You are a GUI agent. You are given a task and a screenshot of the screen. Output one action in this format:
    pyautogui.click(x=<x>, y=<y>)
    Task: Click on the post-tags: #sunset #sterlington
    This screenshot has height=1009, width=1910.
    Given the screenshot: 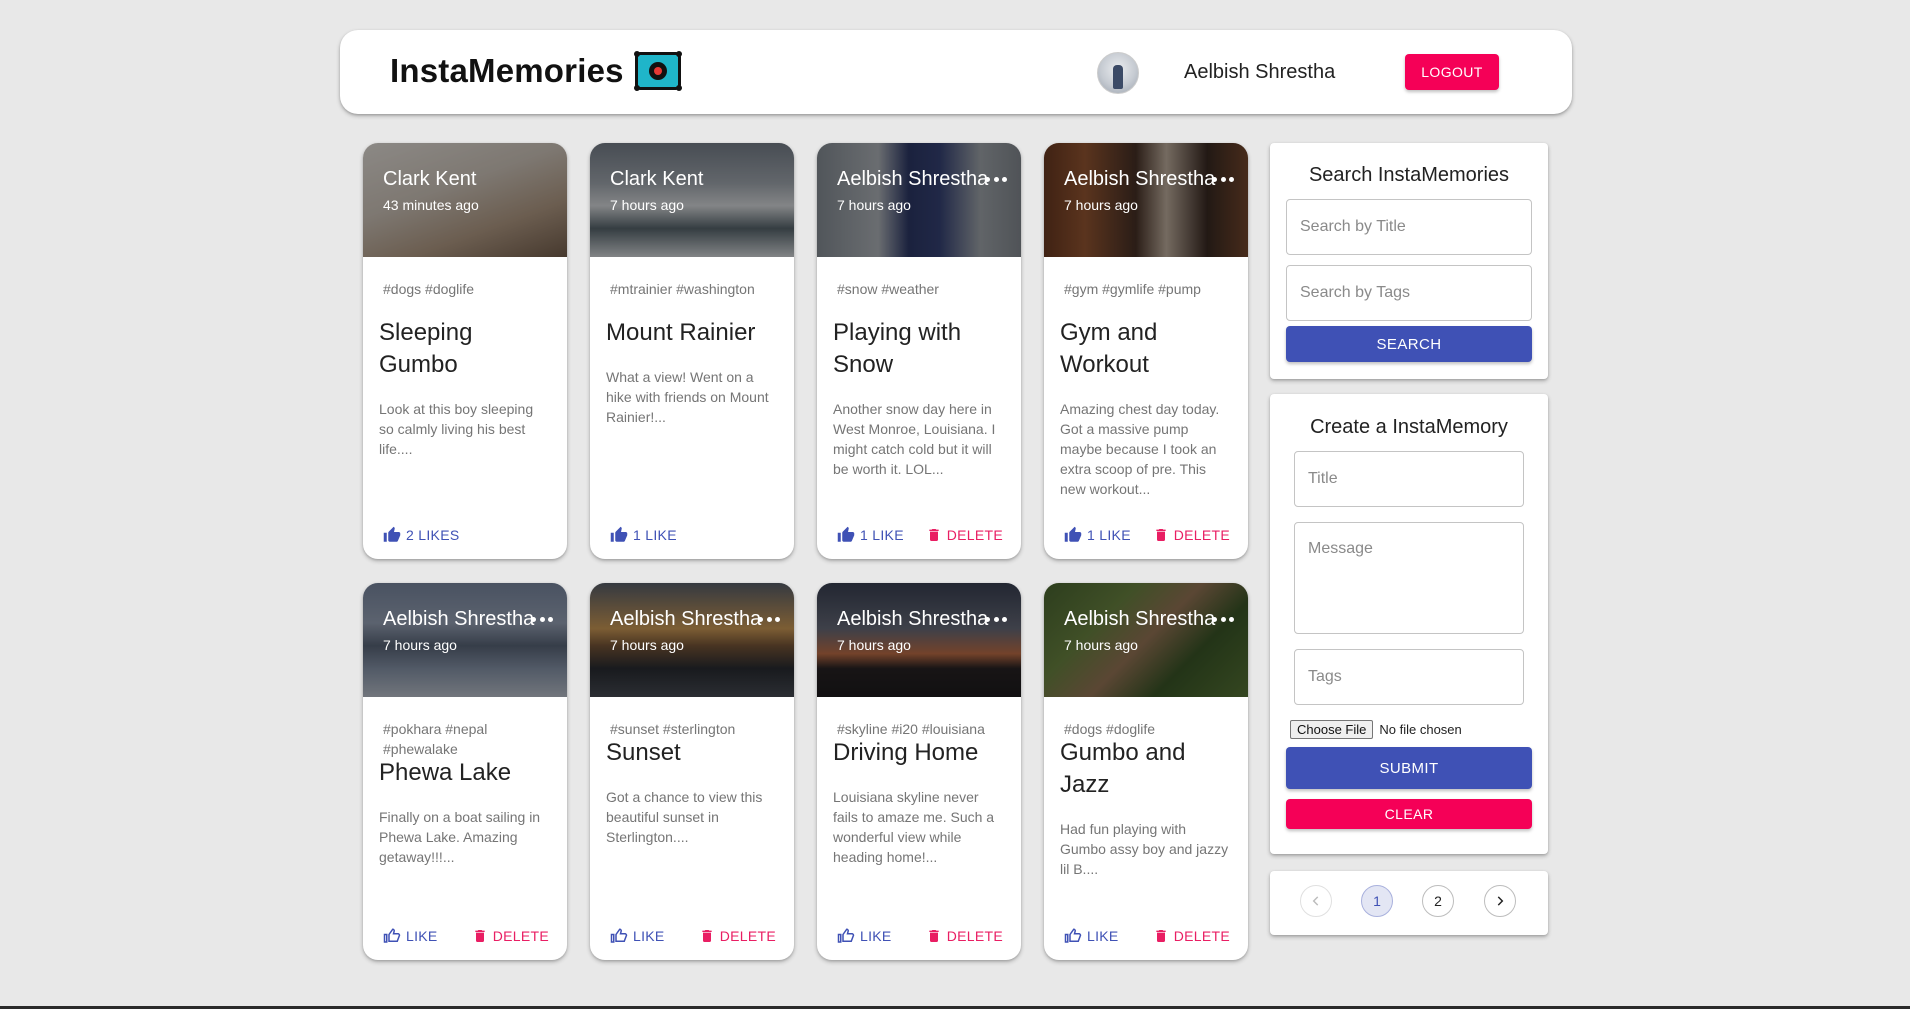 What is the action you would take?
    pyautogui.click(x=673, y=729)
    